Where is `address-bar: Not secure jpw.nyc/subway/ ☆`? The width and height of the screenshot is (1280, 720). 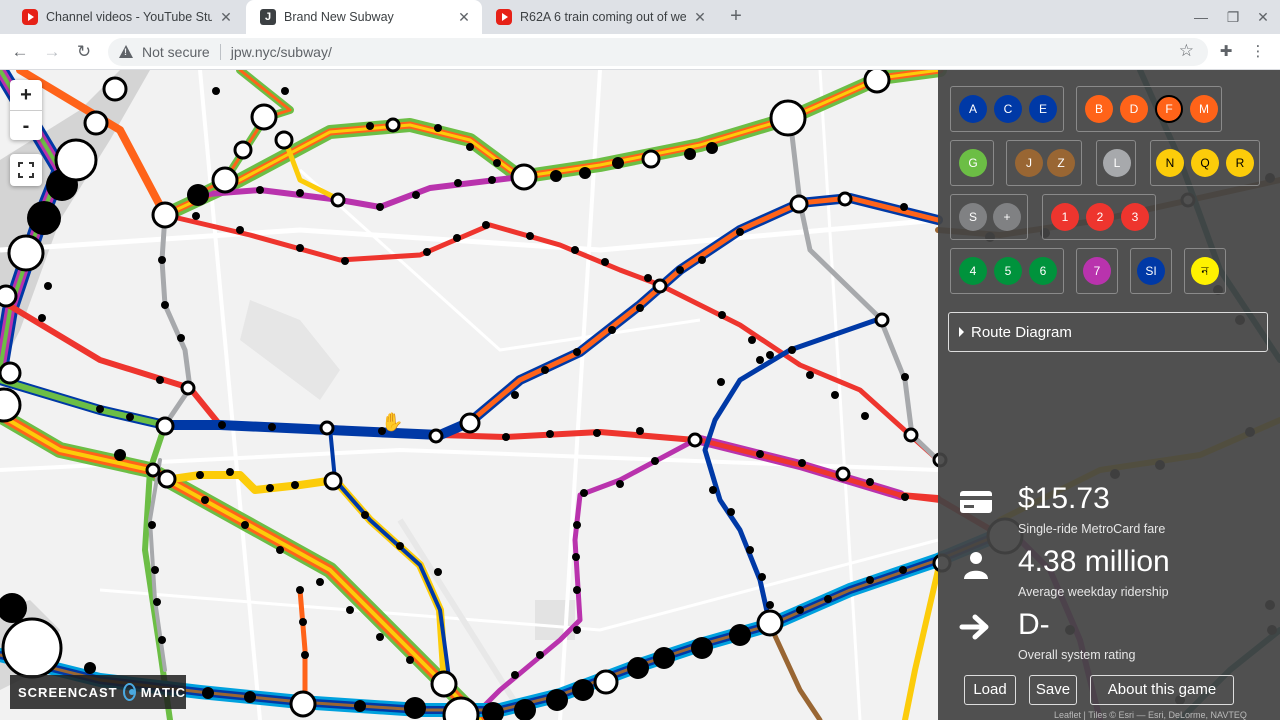 address-bar: Not secure jpw.nyc/subway/ ☆ is located at coordinates (658, 52).